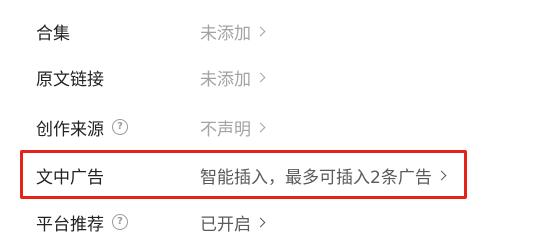 This screenshot has width=539, height=252. What do you see at coordinates (316, 177) in the screenshot?
I see `setting-value-in-article-ads-text: 智能插入，最多可插入2条广告` at bounding box center [316, 177].